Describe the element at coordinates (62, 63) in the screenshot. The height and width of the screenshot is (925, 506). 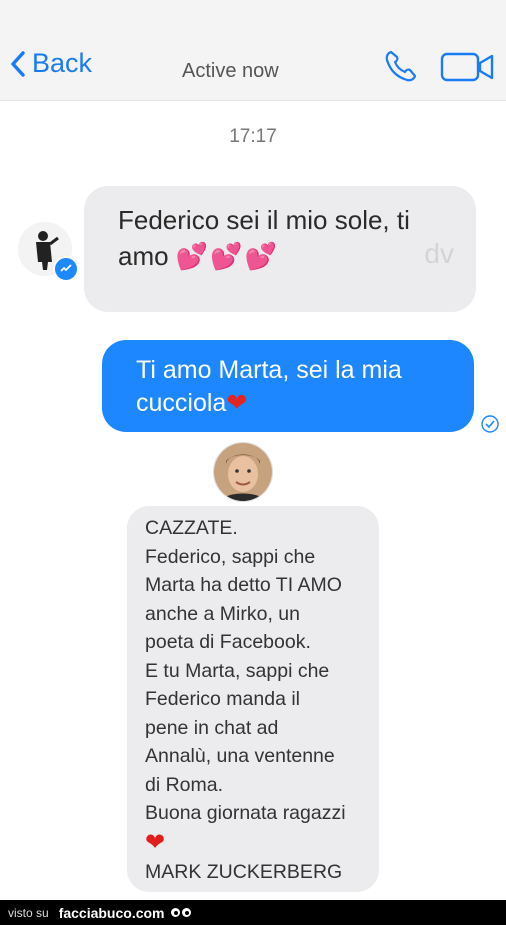
I see `back-label: Back` at that location.